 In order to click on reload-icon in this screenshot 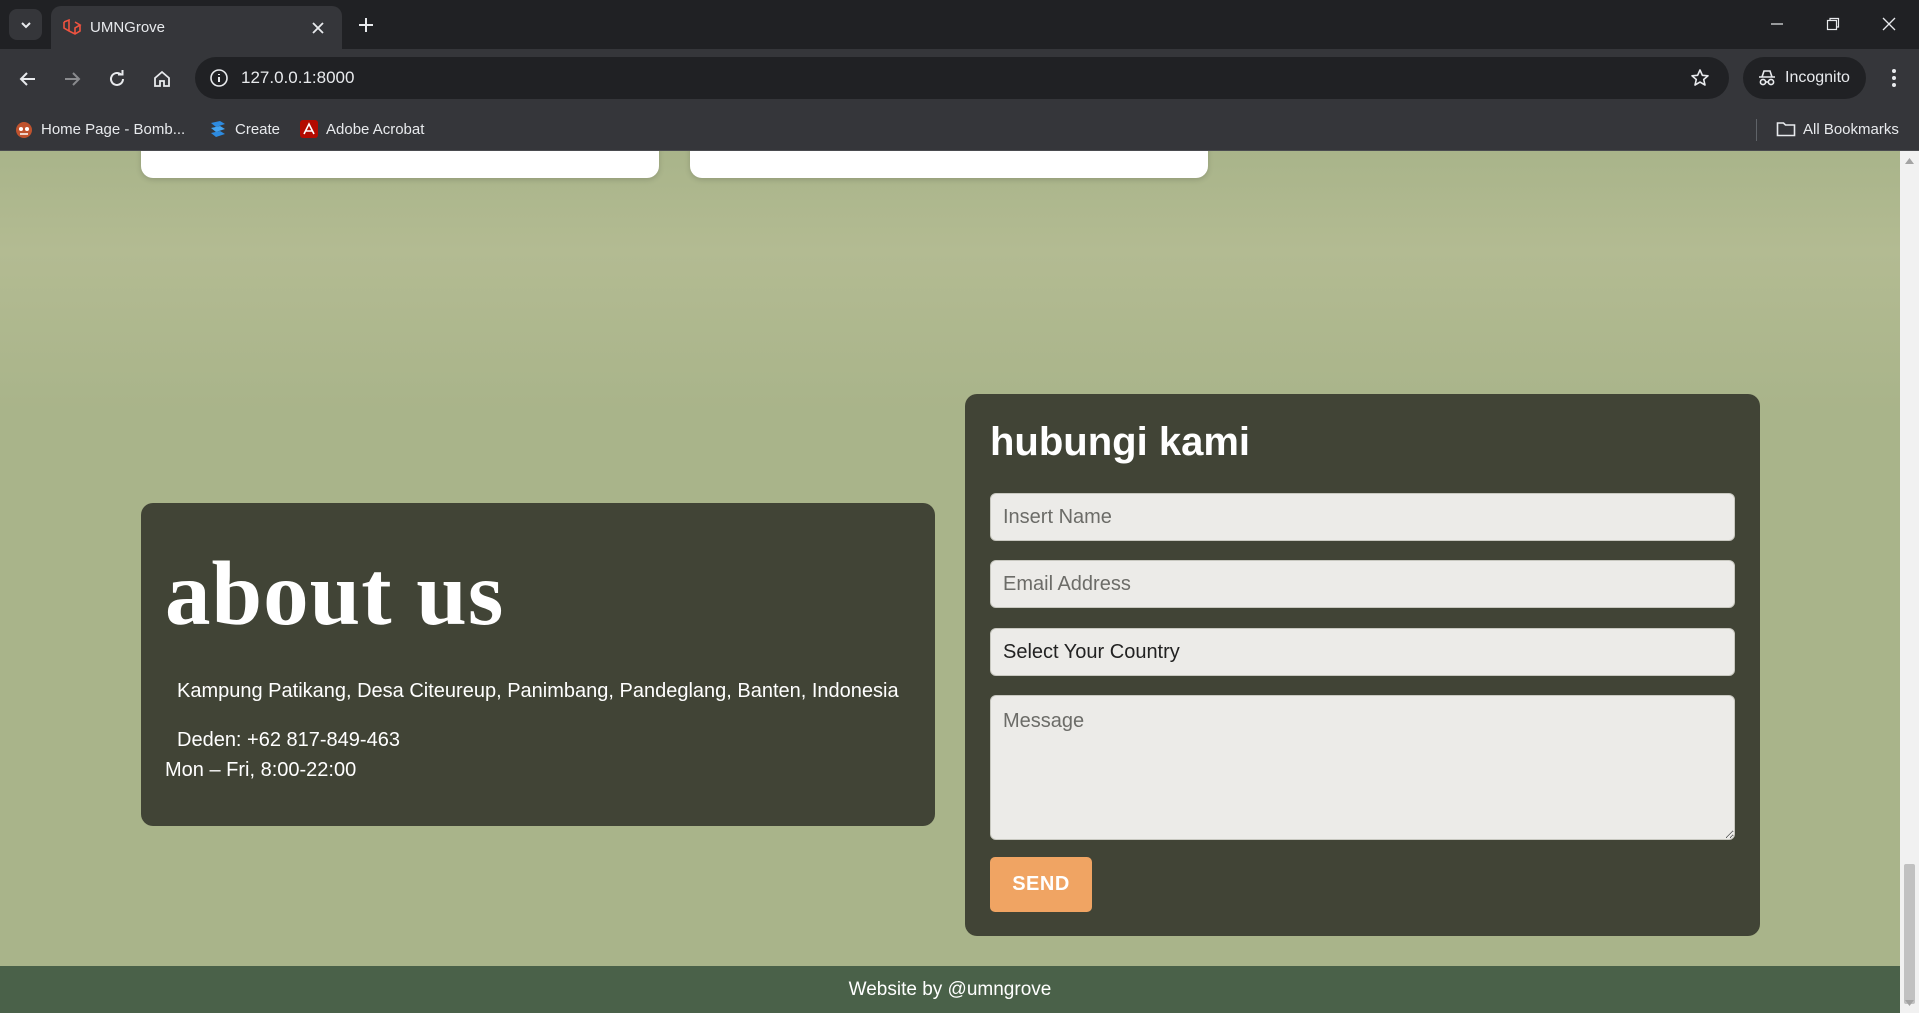, I will do `click(117, 78)`.